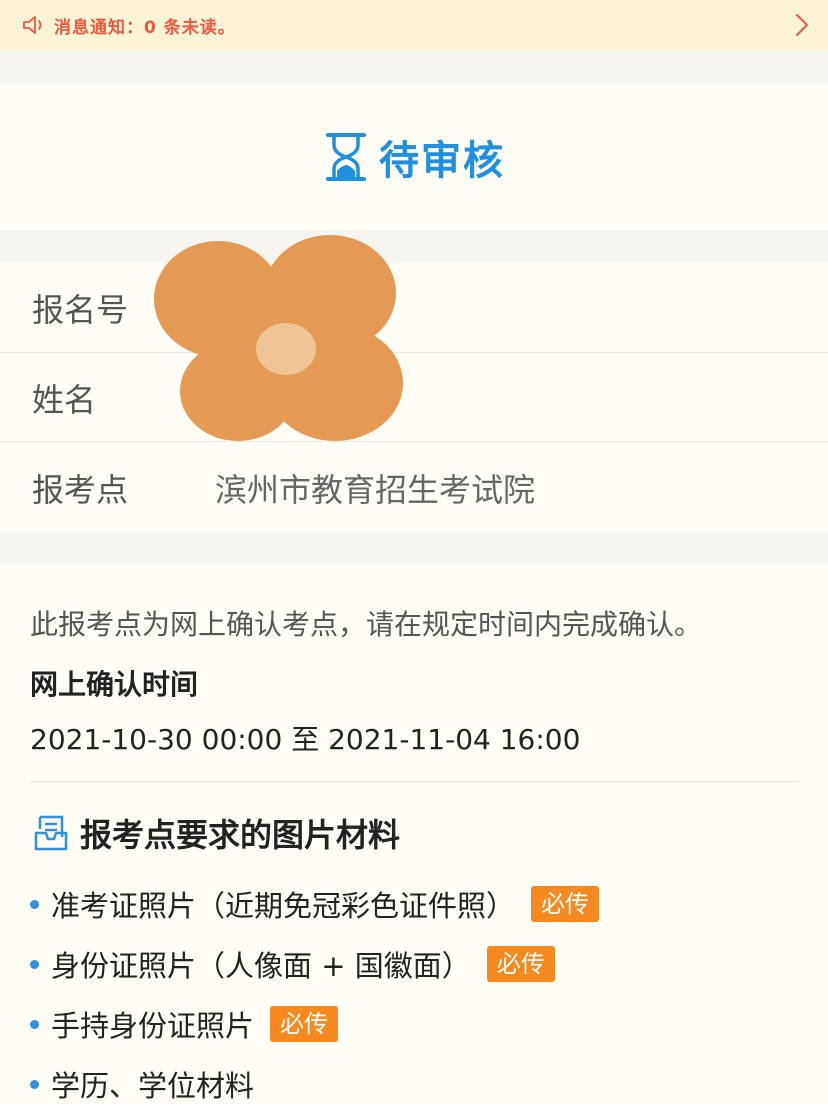  What do you see at coordinates (442, 161) in the screenshot?
I see `status-title: 待审核` at bounding box center [442, 161].